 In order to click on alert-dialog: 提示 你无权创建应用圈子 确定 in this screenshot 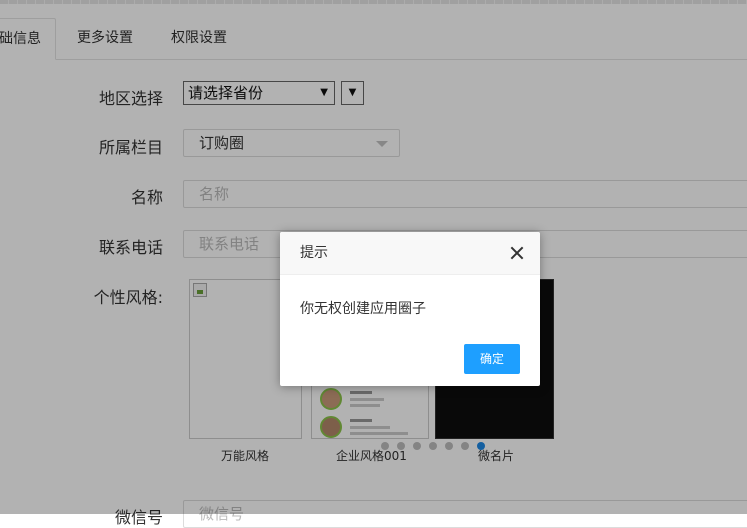, I will do `click(410, 309)`.